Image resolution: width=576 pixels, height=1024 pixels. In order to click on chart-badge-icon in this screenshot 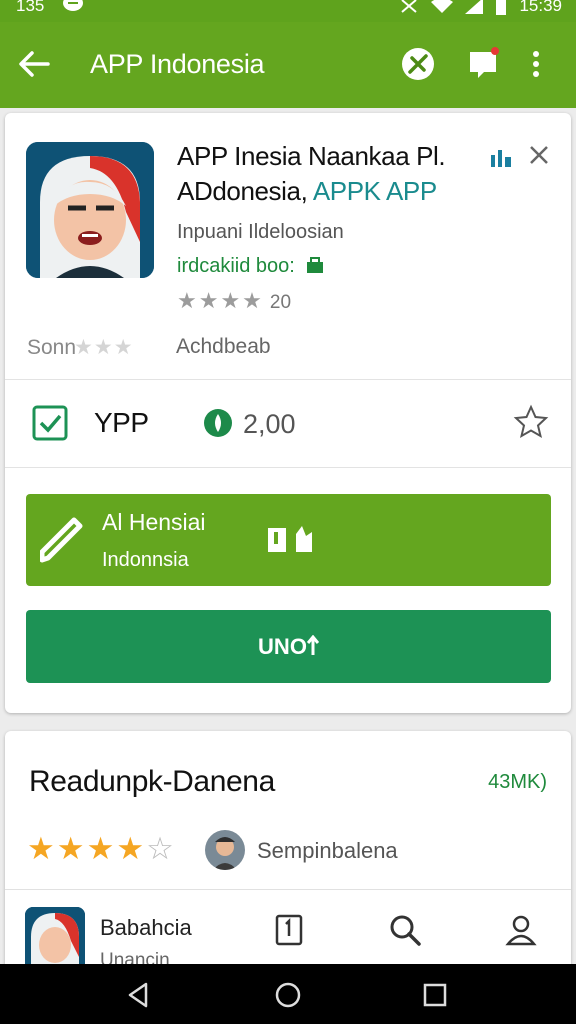, I will do `click(501, 158)`.